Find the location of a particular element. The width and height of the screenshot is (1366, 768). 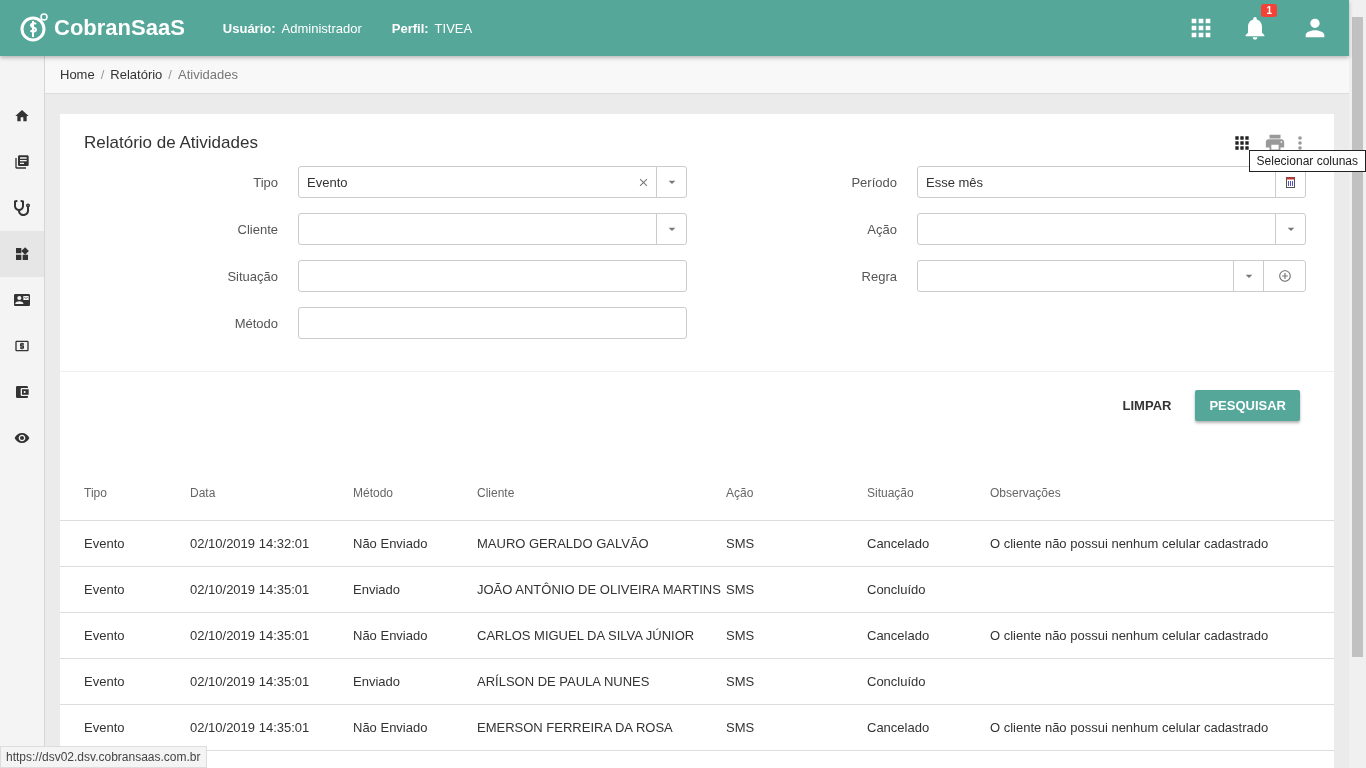

columns-button is located at coordinates (1242, 143).